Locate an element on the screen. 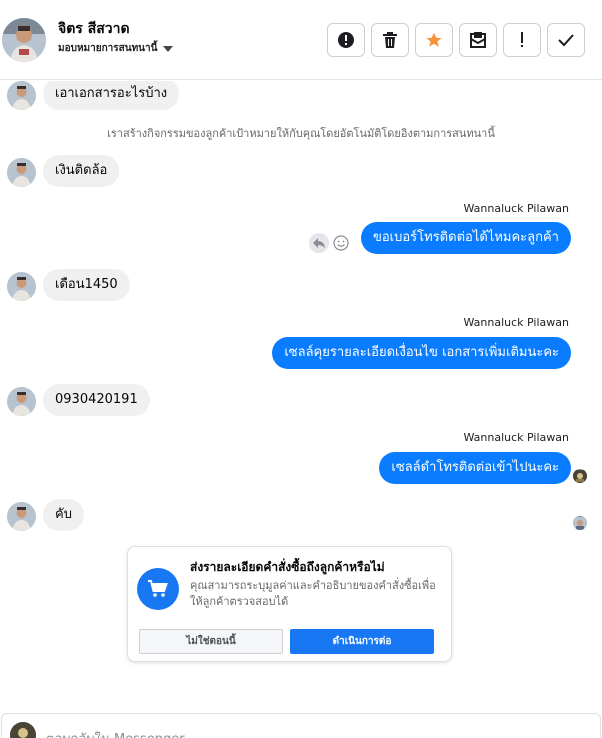  outgoing-message: เซลล์ดำโทรติดต่อเข้าไปนะคะ is located at coordinates (475, 468).